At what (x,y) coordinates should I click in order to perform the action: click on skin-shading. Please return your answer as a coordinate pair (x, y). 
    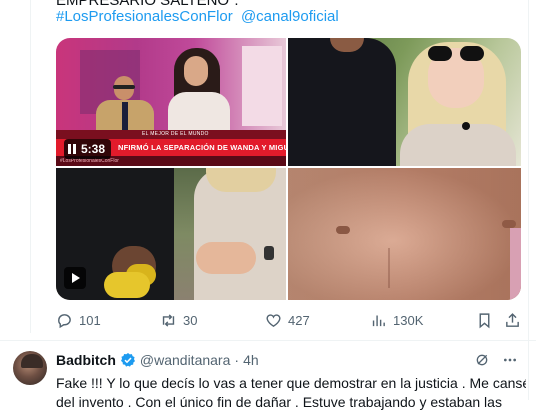
    Looking at the image, I should click on (404, 234).